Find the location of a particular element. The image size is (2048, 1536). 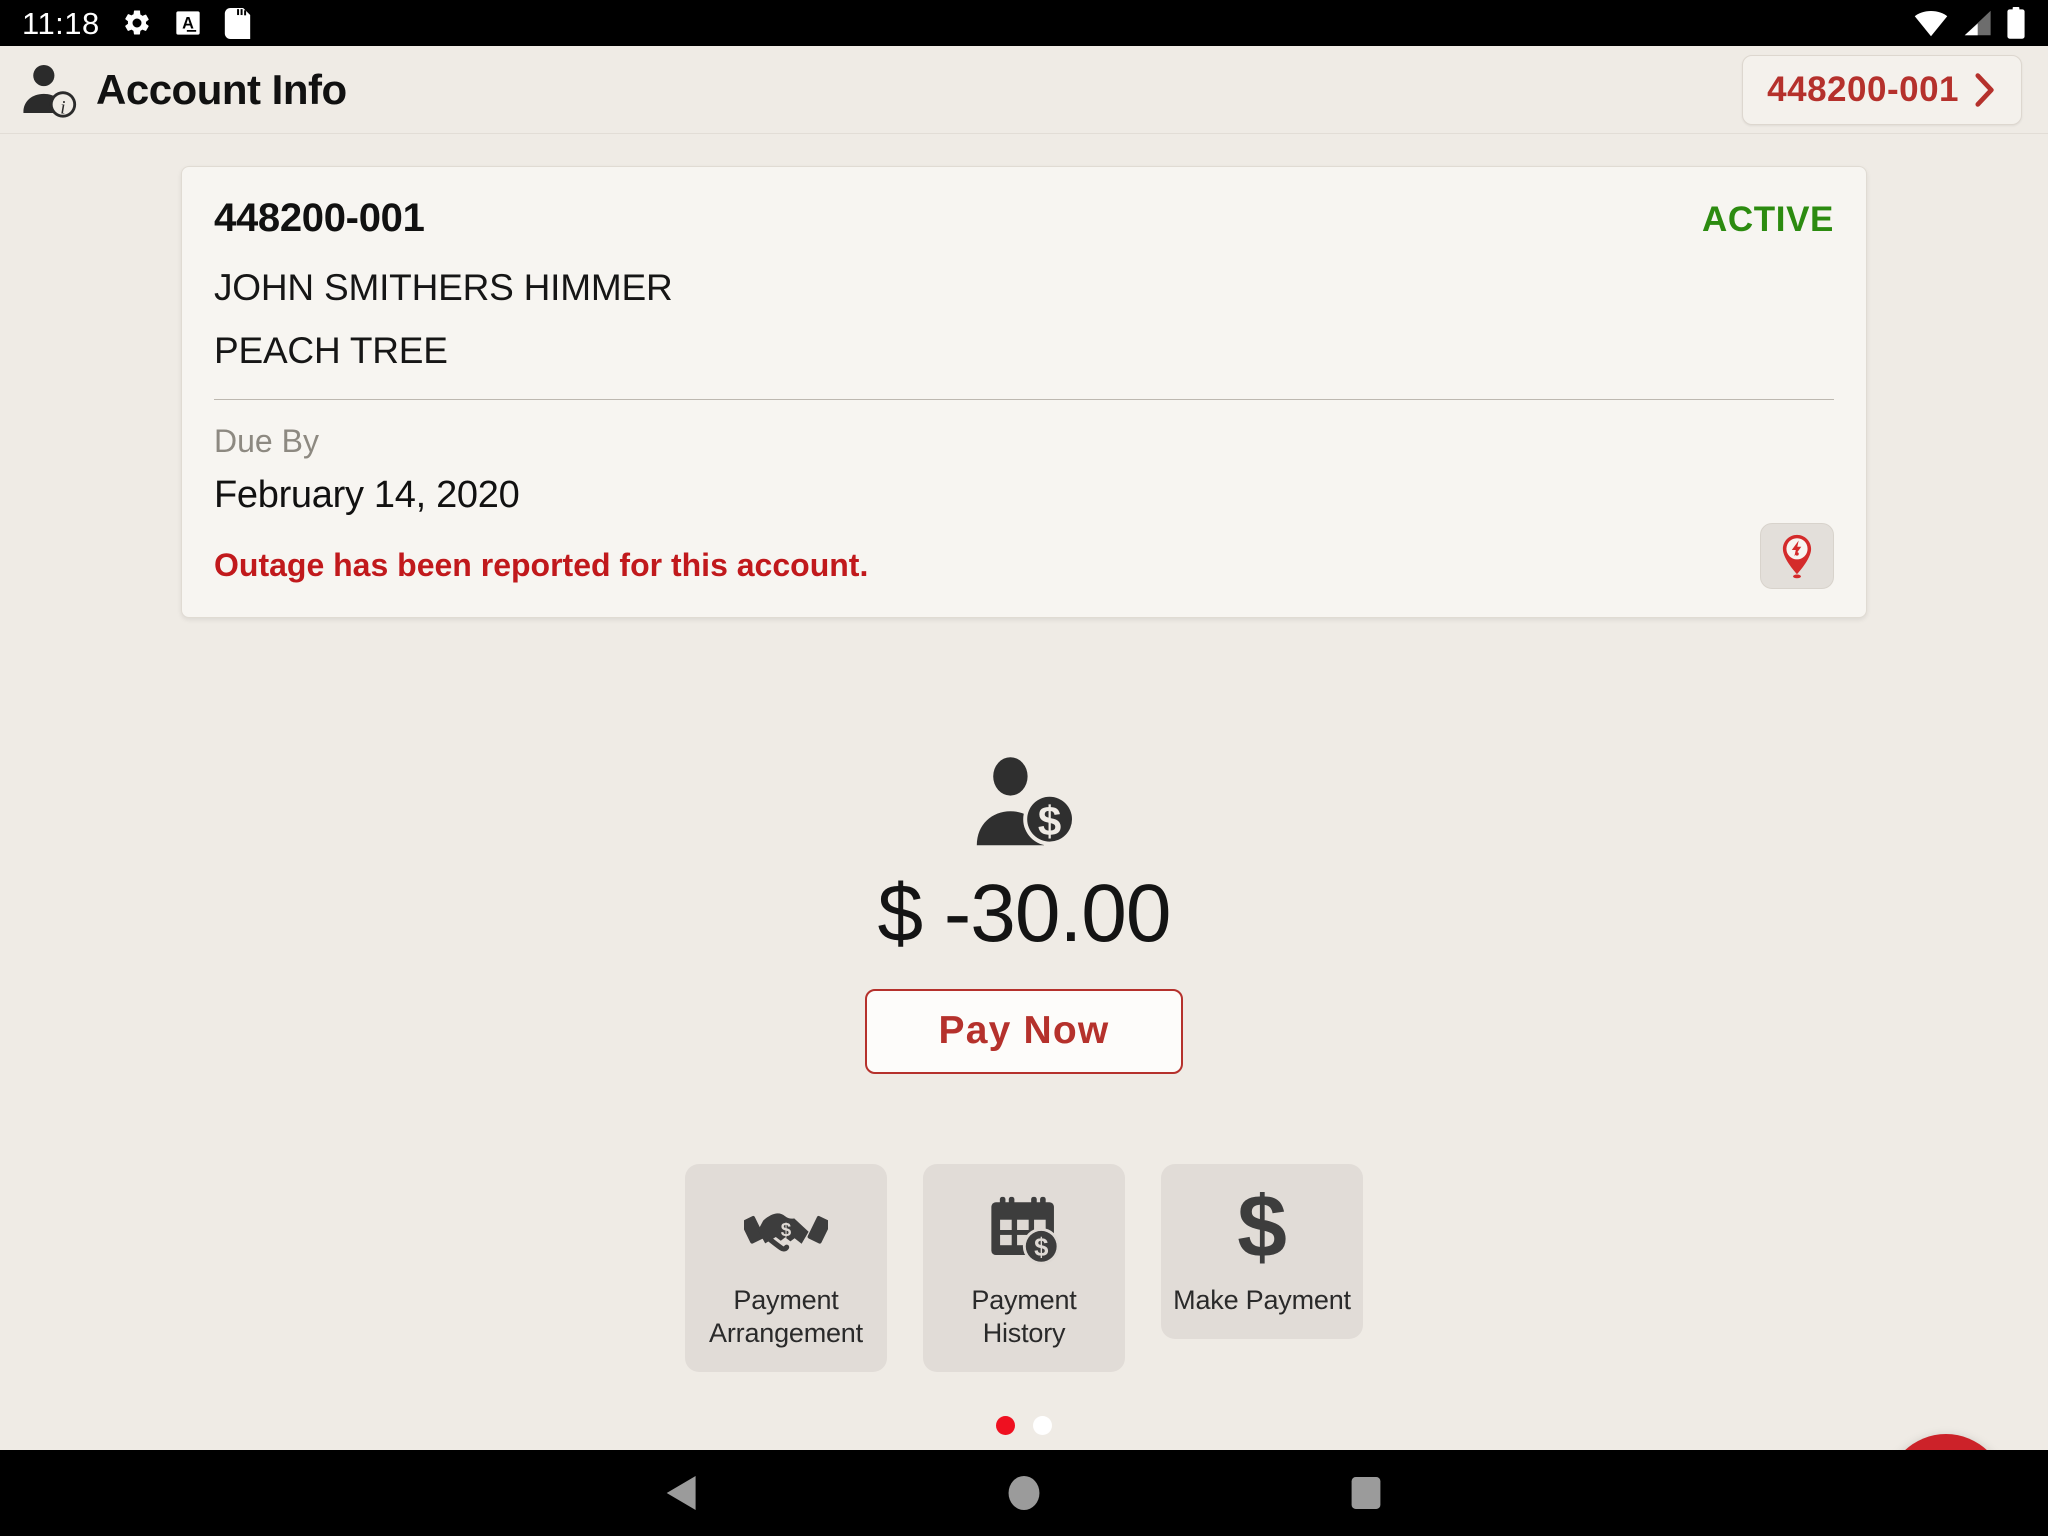

handshake-dollar-icon: $ is located at coordinates (786, 1230).